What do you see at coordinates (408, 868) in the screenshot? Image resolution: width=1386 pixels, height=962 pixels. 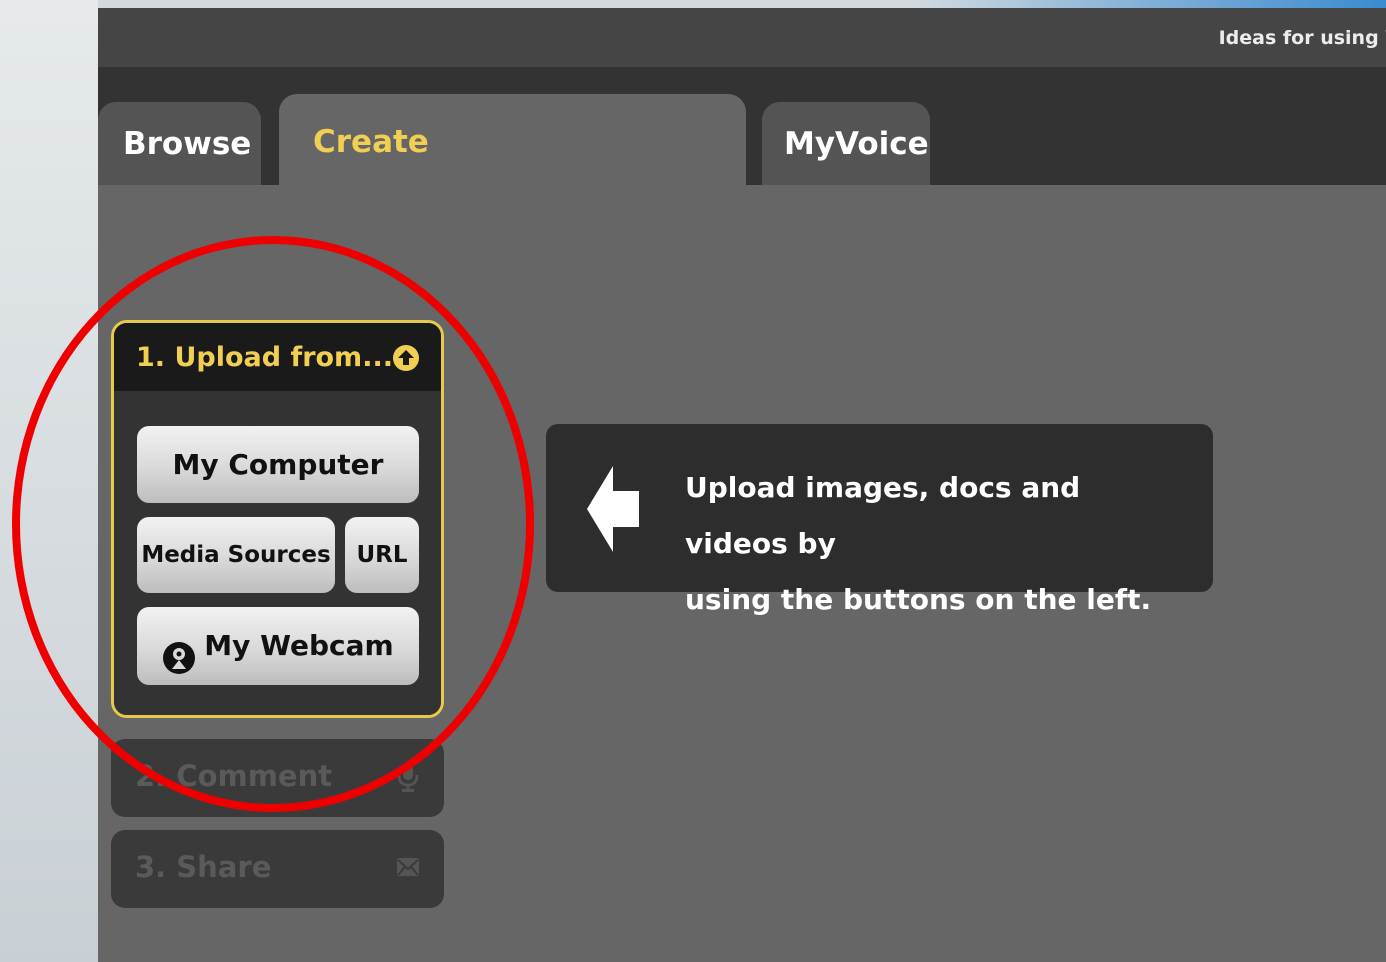 I see `envelope-icon` at bounding box center [408, 868].